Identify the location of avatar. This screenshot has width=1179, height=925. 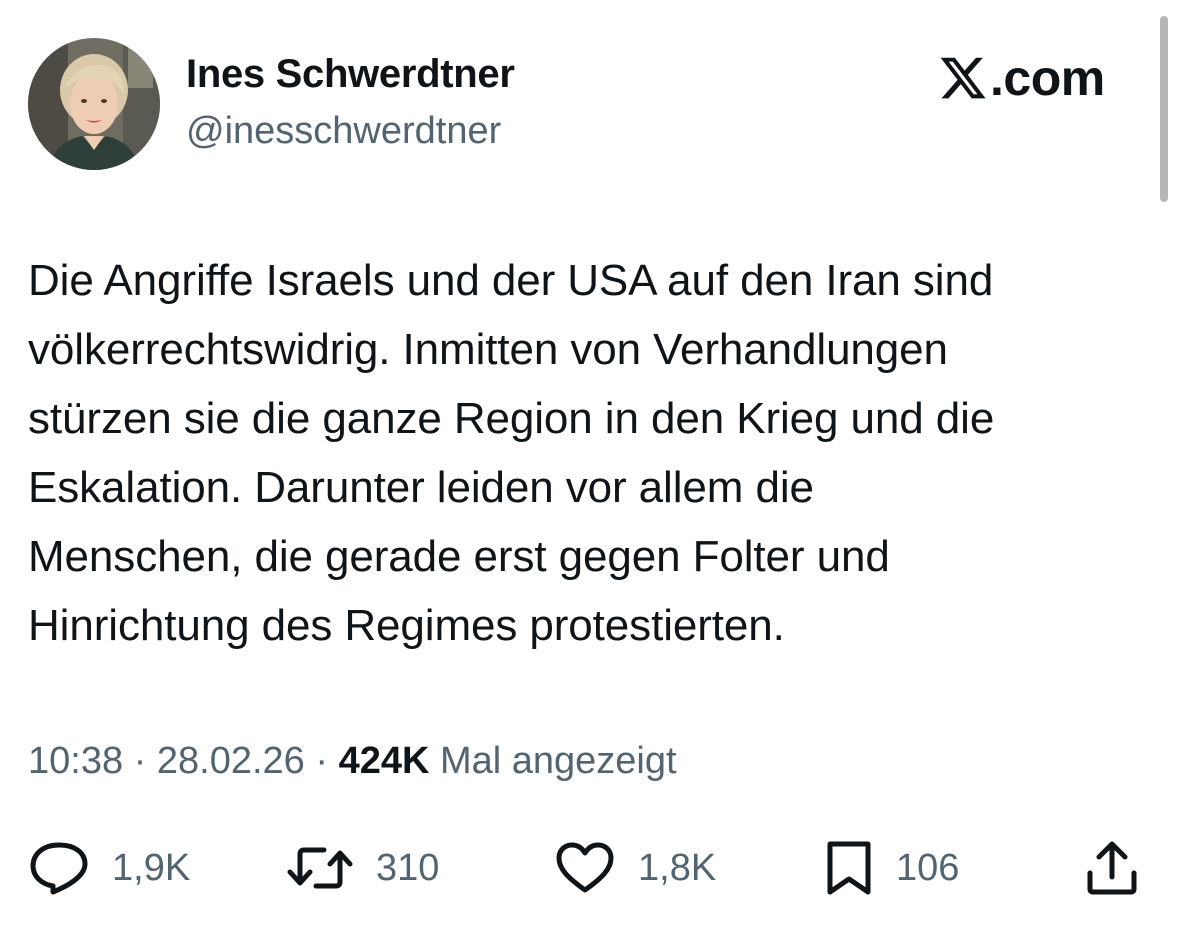
(94, 104).